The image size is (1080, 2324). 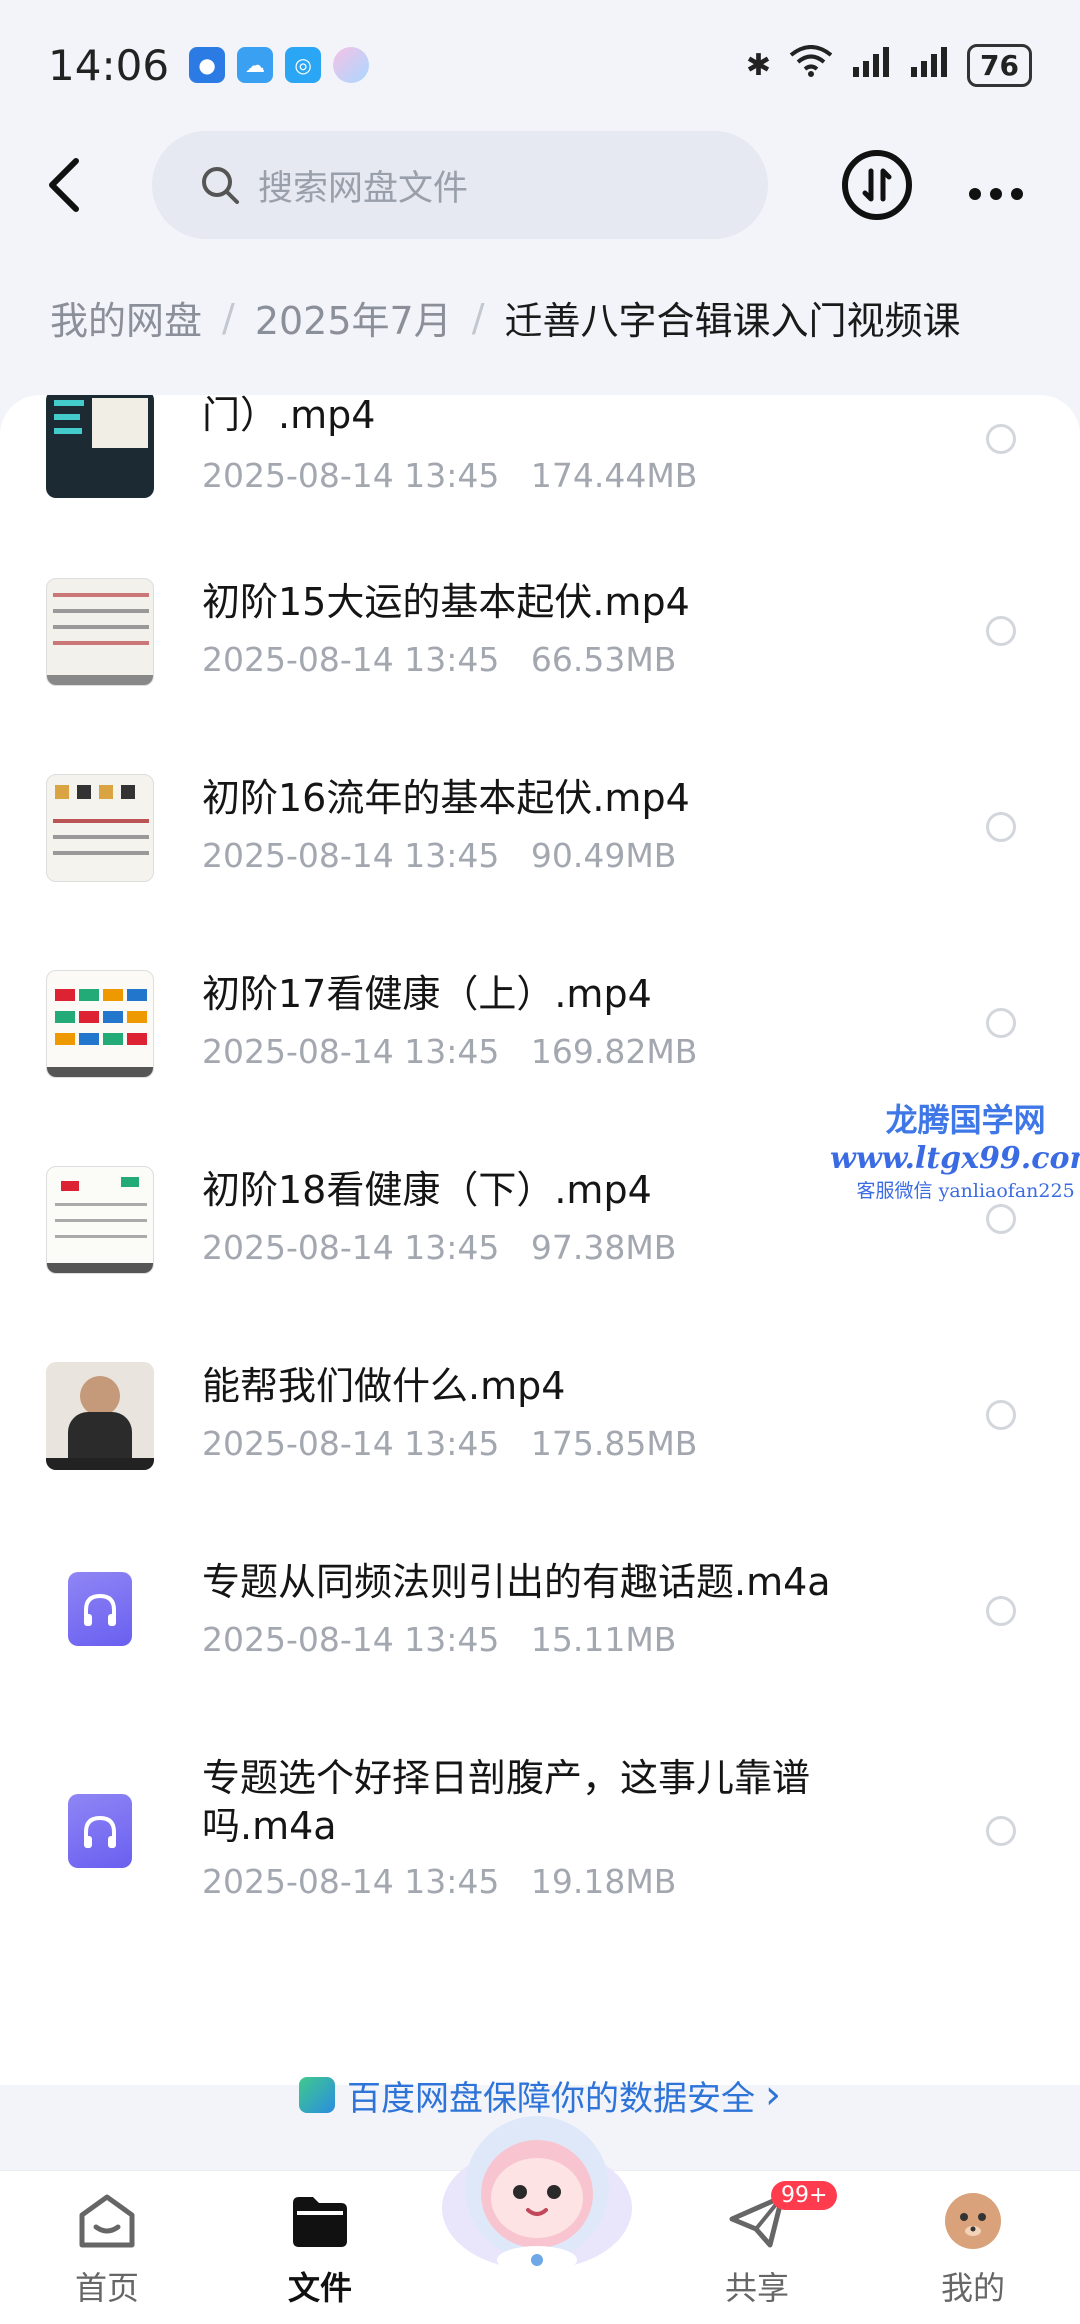 I want to click on top-bar: 搜索网盘文件, so click(x=540, y=185).